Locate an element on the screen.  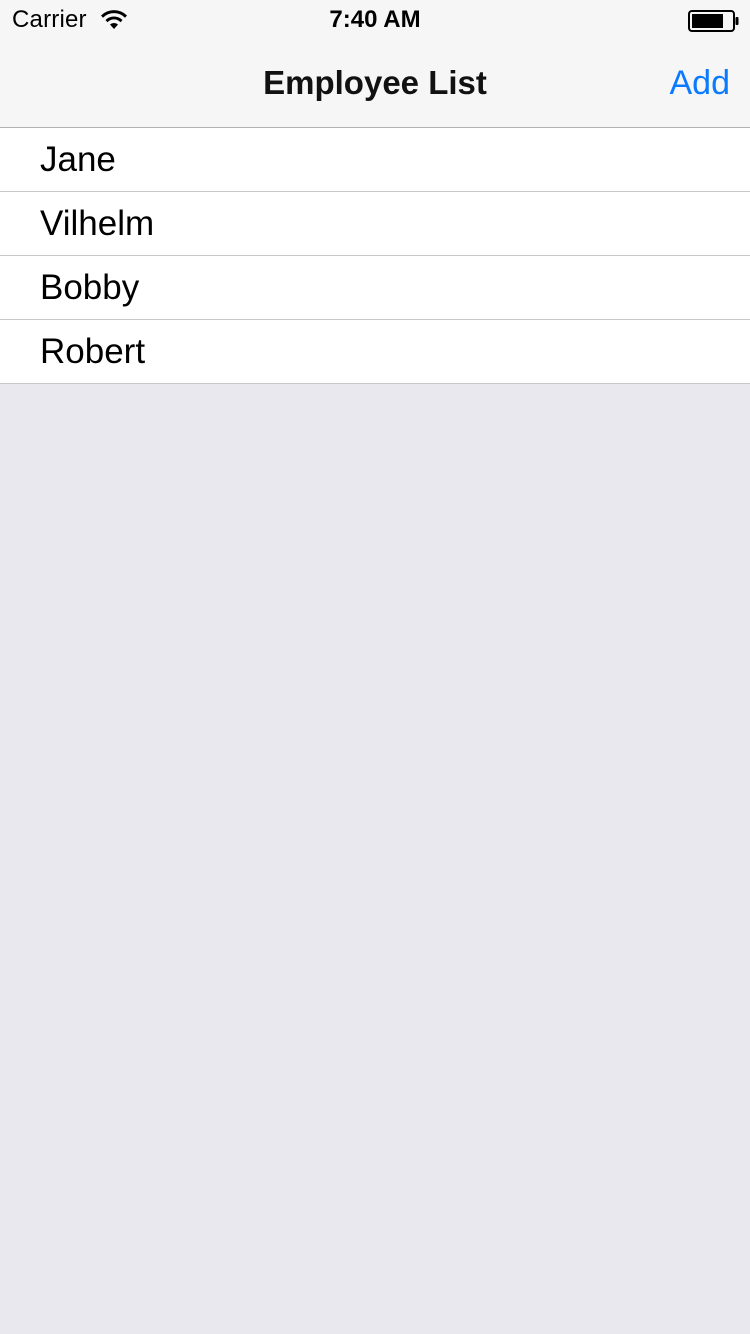
employee-name: Bobby is located at coordinates (90, 287).